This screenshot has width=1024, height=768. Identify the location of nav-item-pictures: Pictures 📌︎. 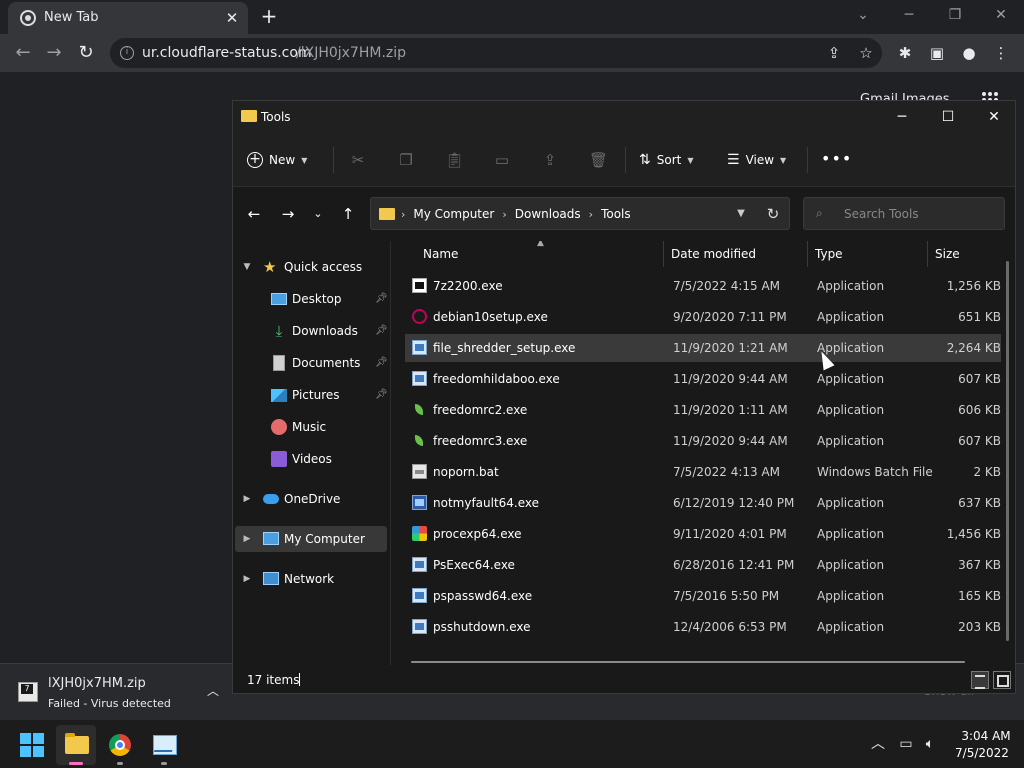
(311, 395).